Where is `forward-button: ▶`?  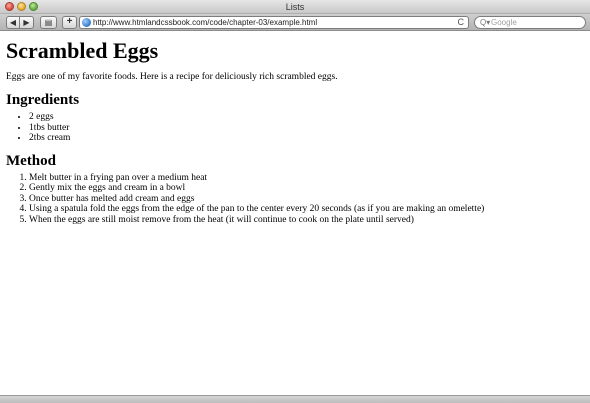
forward-button: ▶ is located at coordinates (27, 22).